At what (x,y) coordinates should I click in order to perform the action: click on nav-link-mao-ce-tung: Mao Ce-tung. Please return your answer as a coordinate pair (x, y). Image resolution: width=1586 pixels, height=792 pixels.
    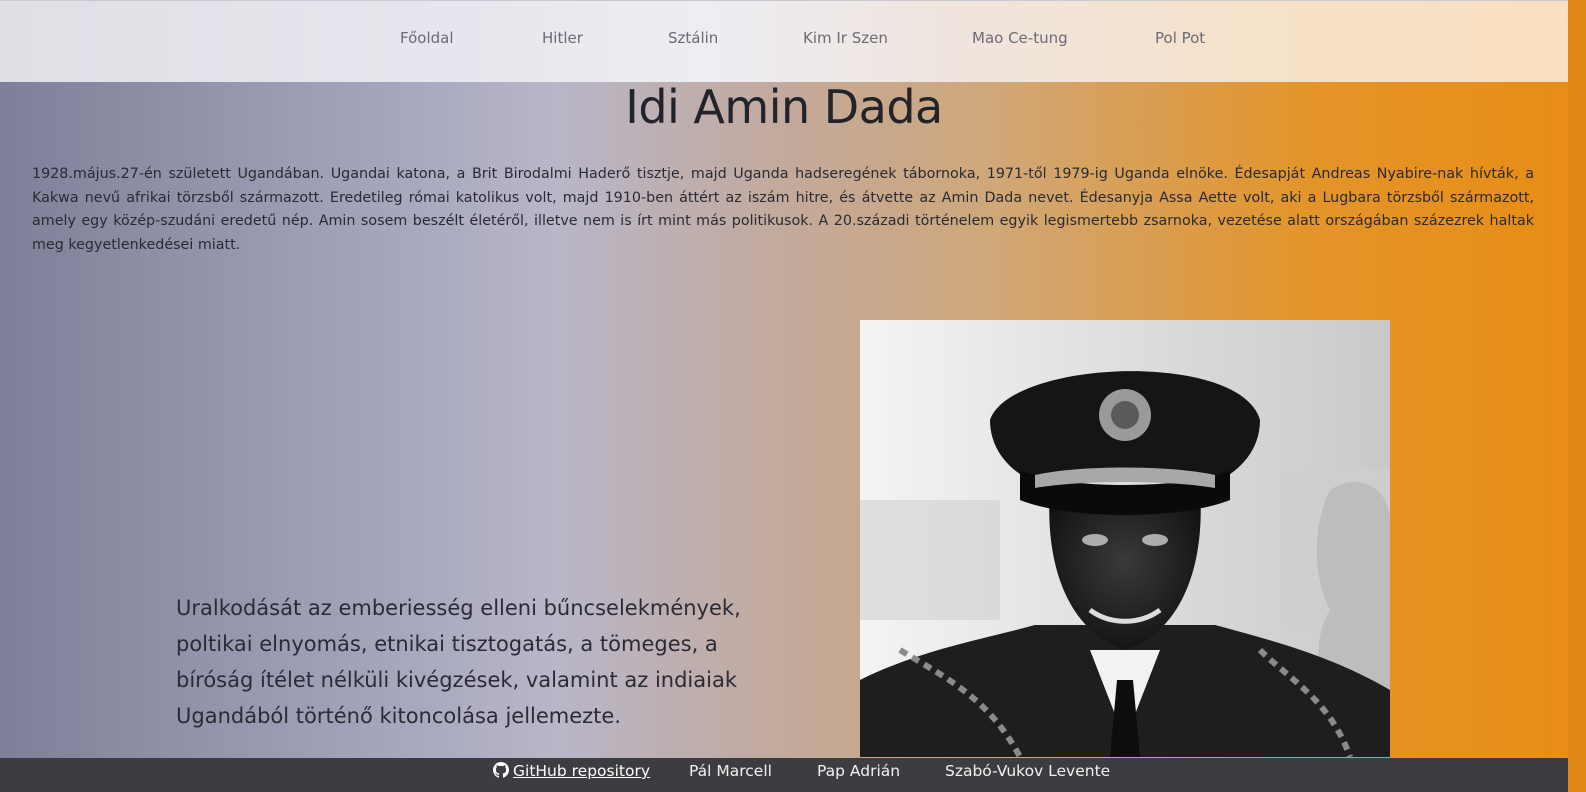
    Looking at the image, I should click on (1020, 38).